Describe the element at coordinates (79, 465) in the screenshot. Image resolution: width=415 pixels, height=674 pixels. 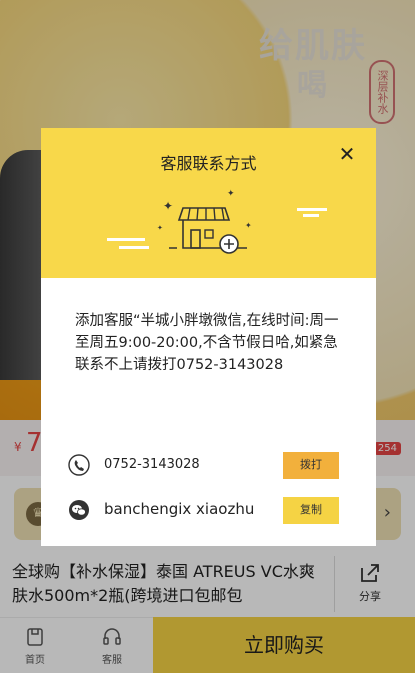
I see `phone-icon` at that location.